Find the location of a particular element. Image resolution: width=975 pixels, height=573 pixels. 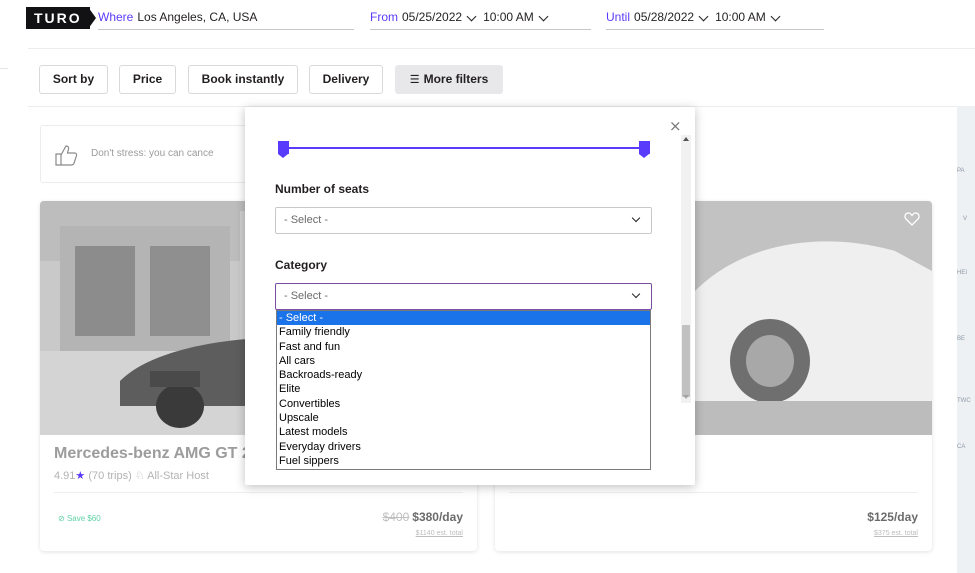

until-date: 05/28/2022 is located at coordinates (664, 17).